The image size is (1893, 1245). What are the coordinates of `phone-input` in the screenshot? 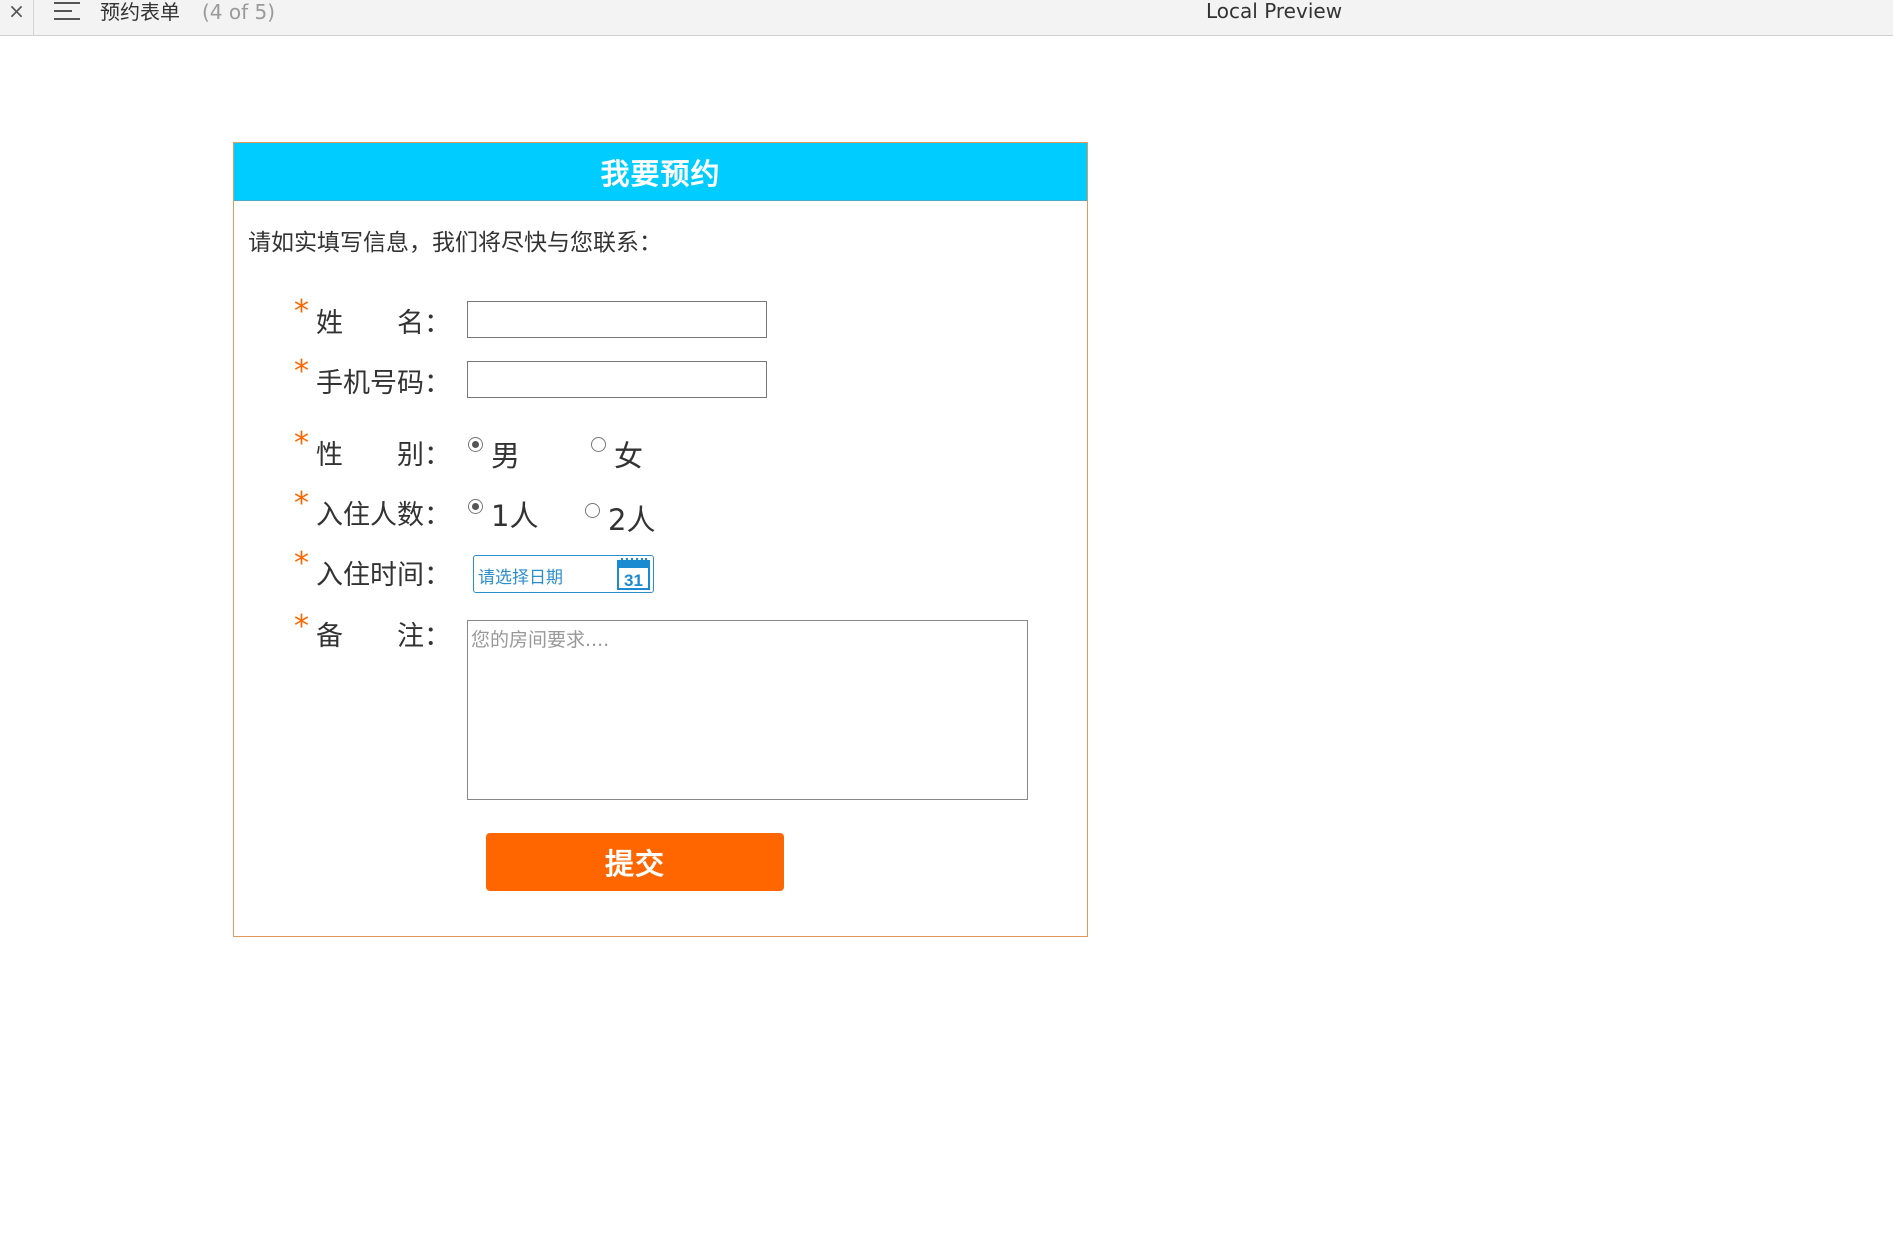 It's located at (617, 379).